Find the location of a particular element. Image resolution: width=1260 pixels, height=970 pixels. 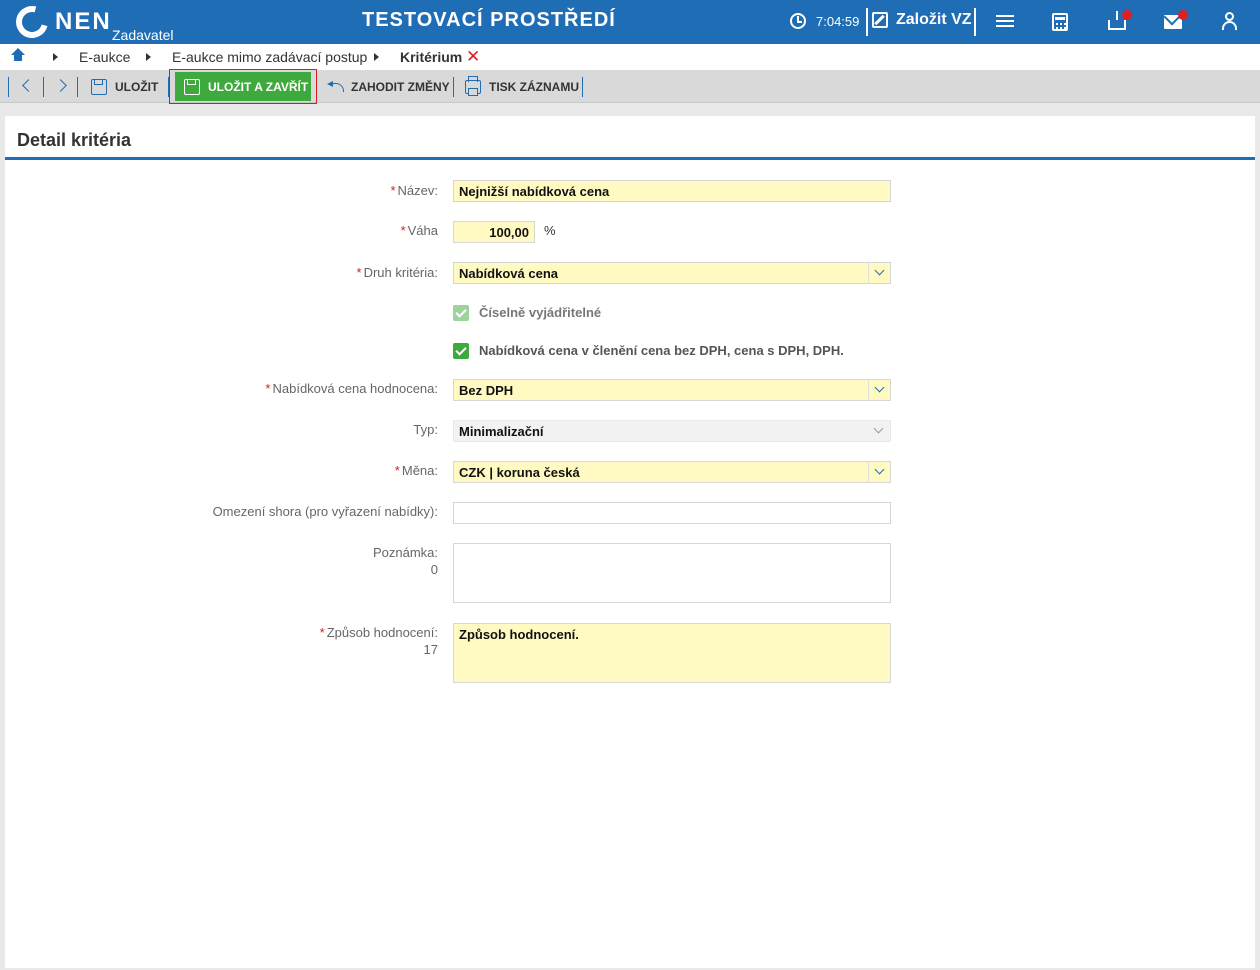

note-label: Poznámka: 0 is located at coordinates (405, 561).